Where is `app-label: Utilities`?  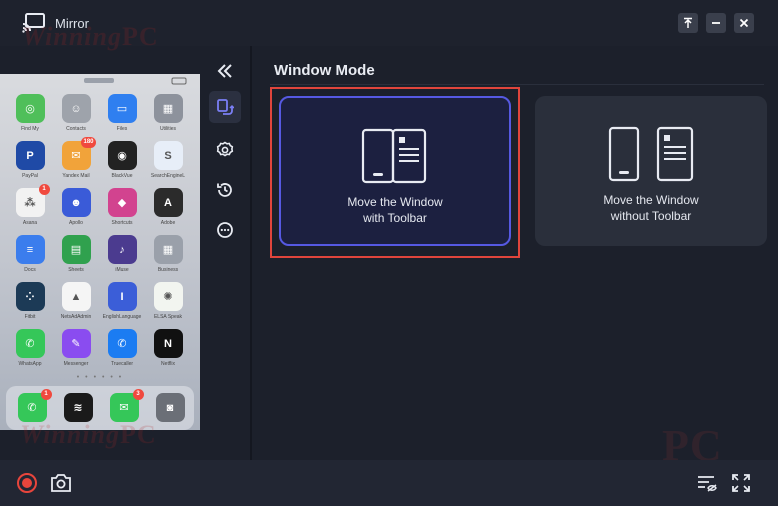 app-label: Utilities is located at coordinates (168, 129).